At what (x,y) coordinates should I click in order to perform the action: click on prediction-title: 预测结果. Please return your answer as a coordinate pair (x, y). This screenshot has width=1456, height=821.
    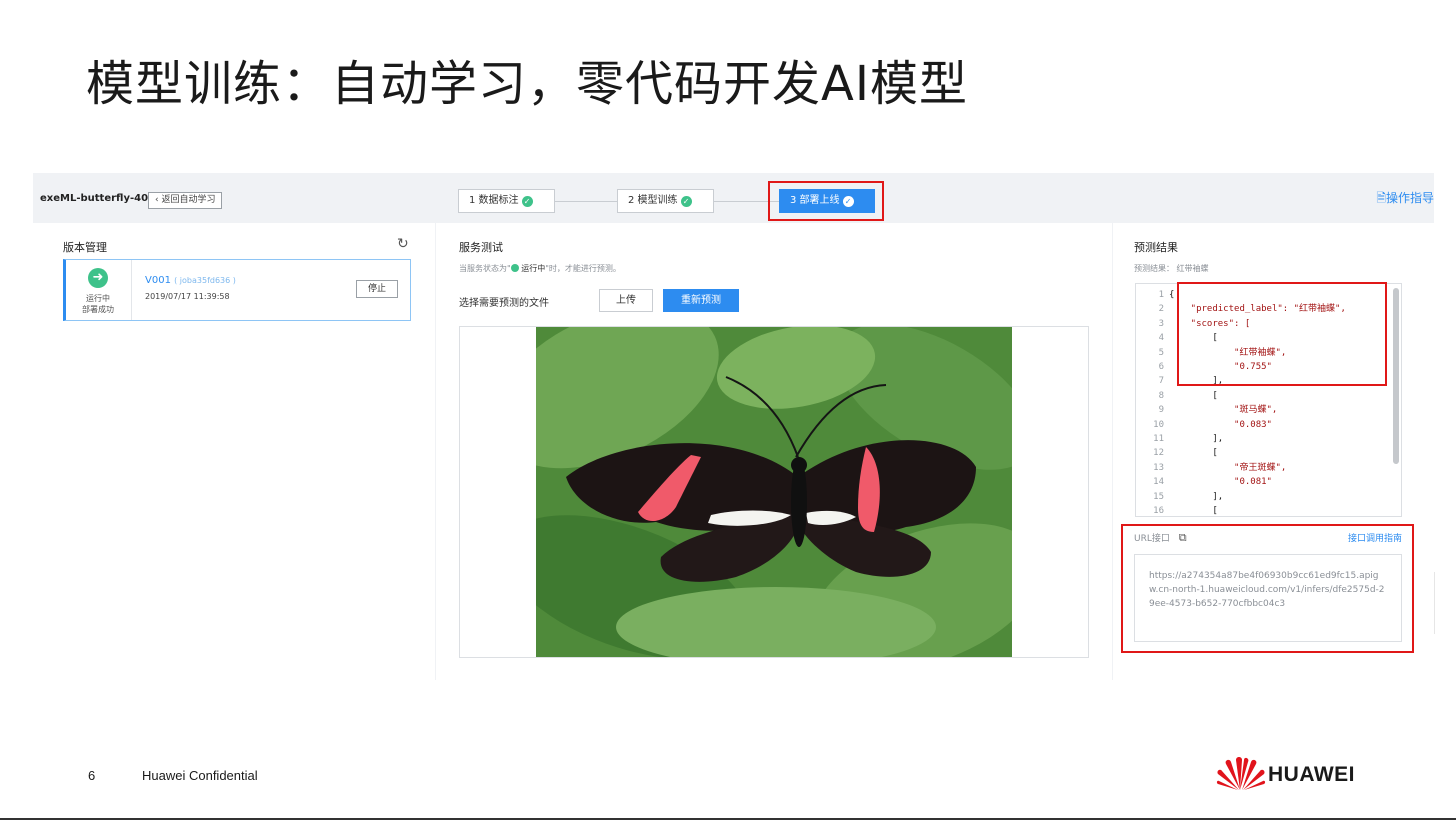
    Looking at the image, I should click on (1156, 247).